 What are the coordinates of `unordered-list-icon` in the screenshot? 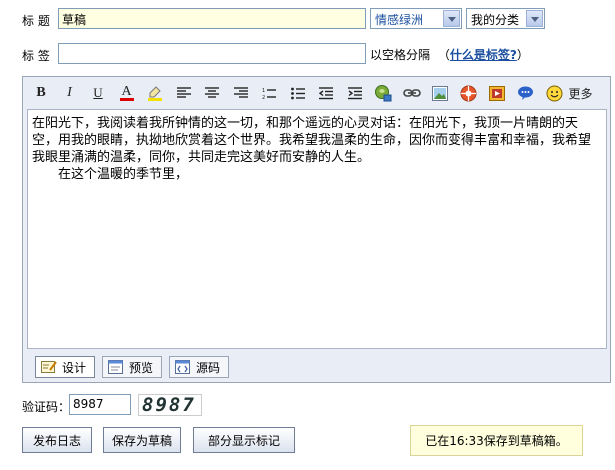 It's located at (297, 93).